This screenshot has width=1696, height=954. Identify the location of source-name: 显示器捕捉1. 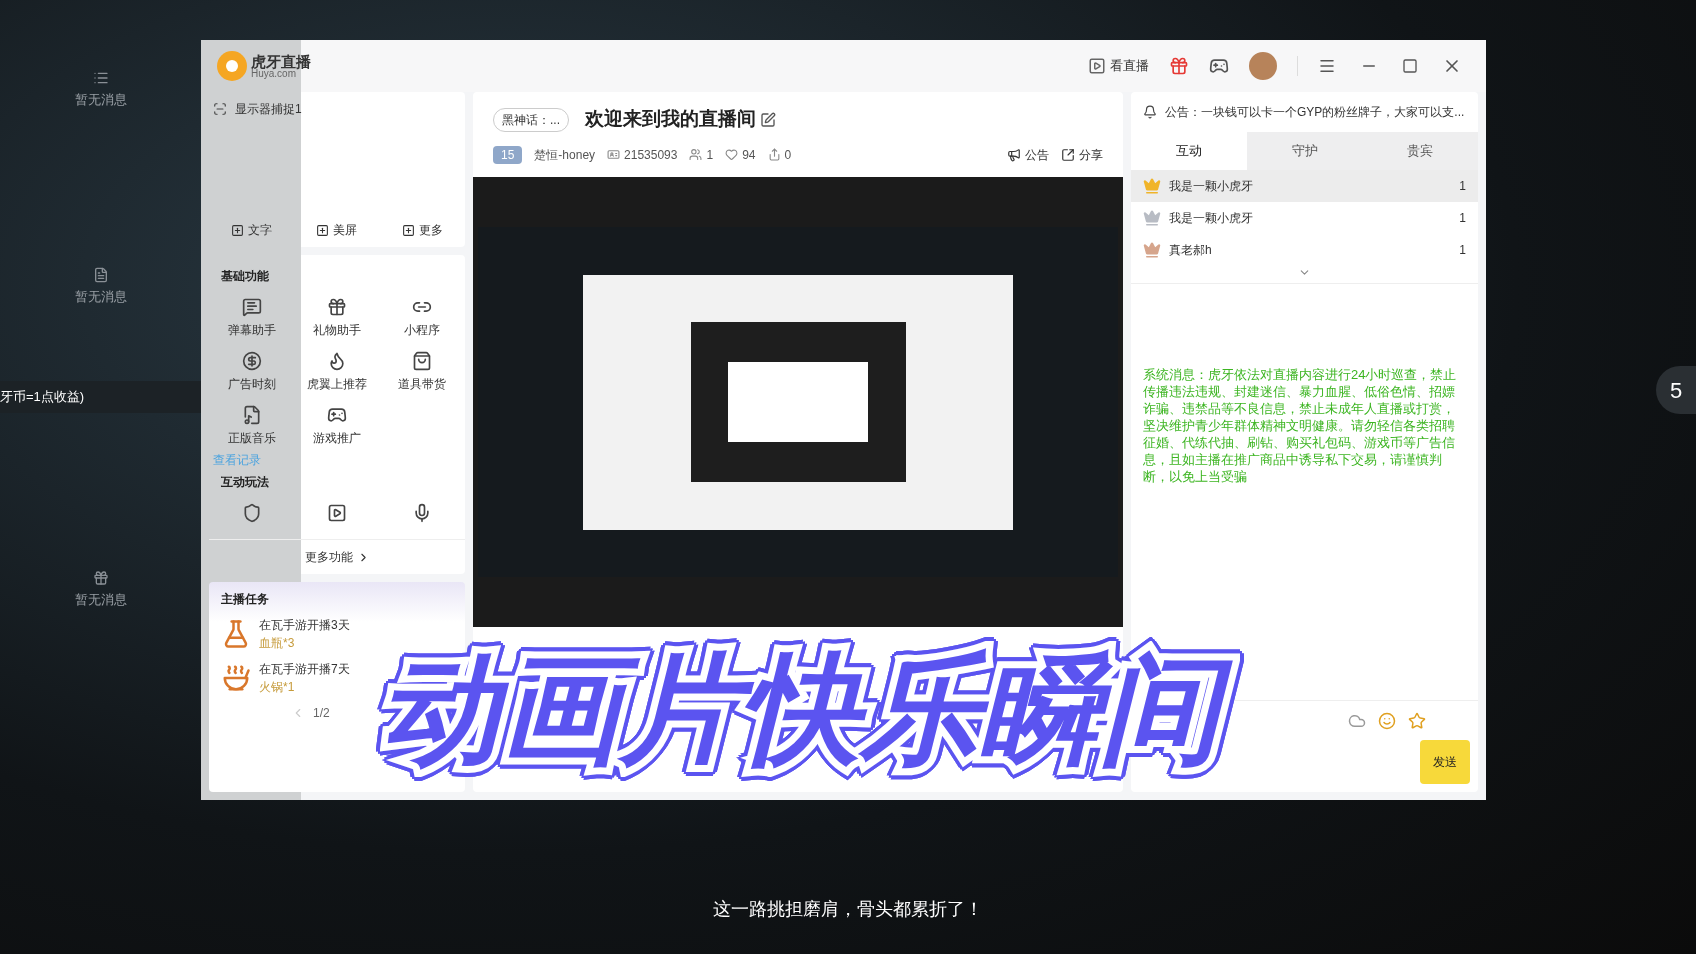
(268, 109).